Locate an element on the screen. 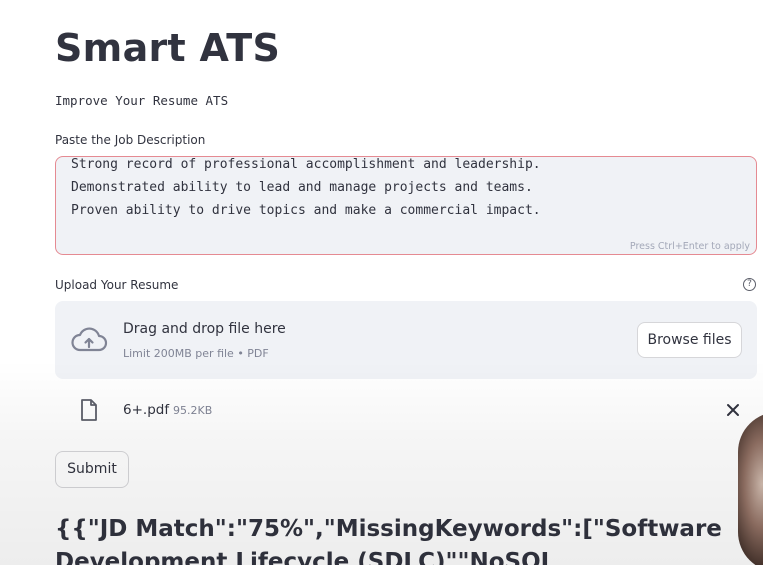 Image resolution: width=763 pixels, height=565 pixels. textarea-hint: Press Ctrl+Enter to apply is located at coordinates (689, 246).